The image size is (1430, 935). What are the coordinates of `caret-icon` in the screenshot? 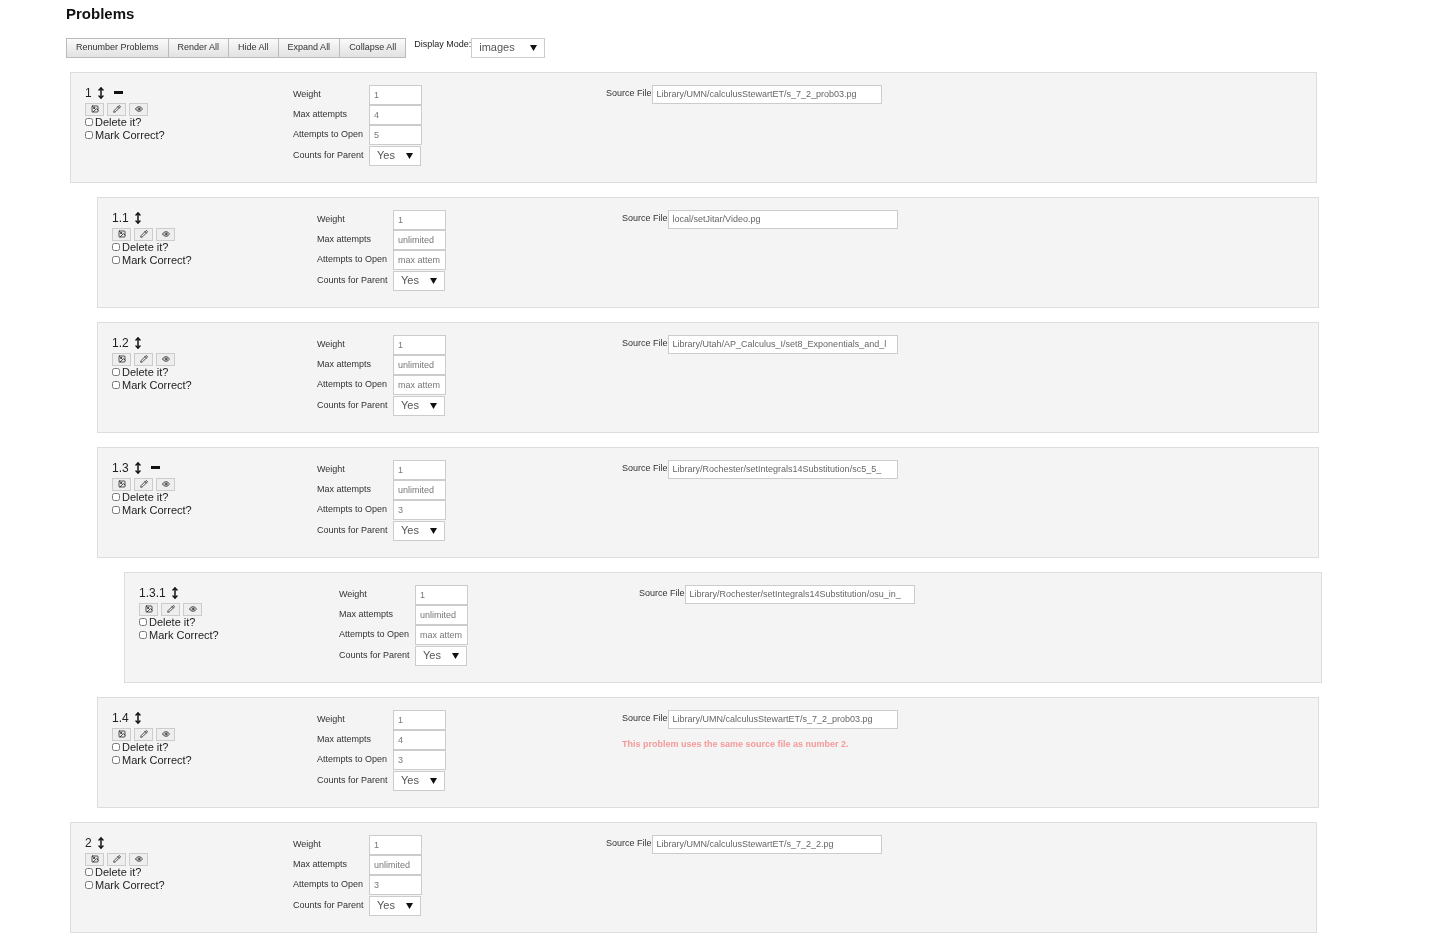 It's located at (433, 405).